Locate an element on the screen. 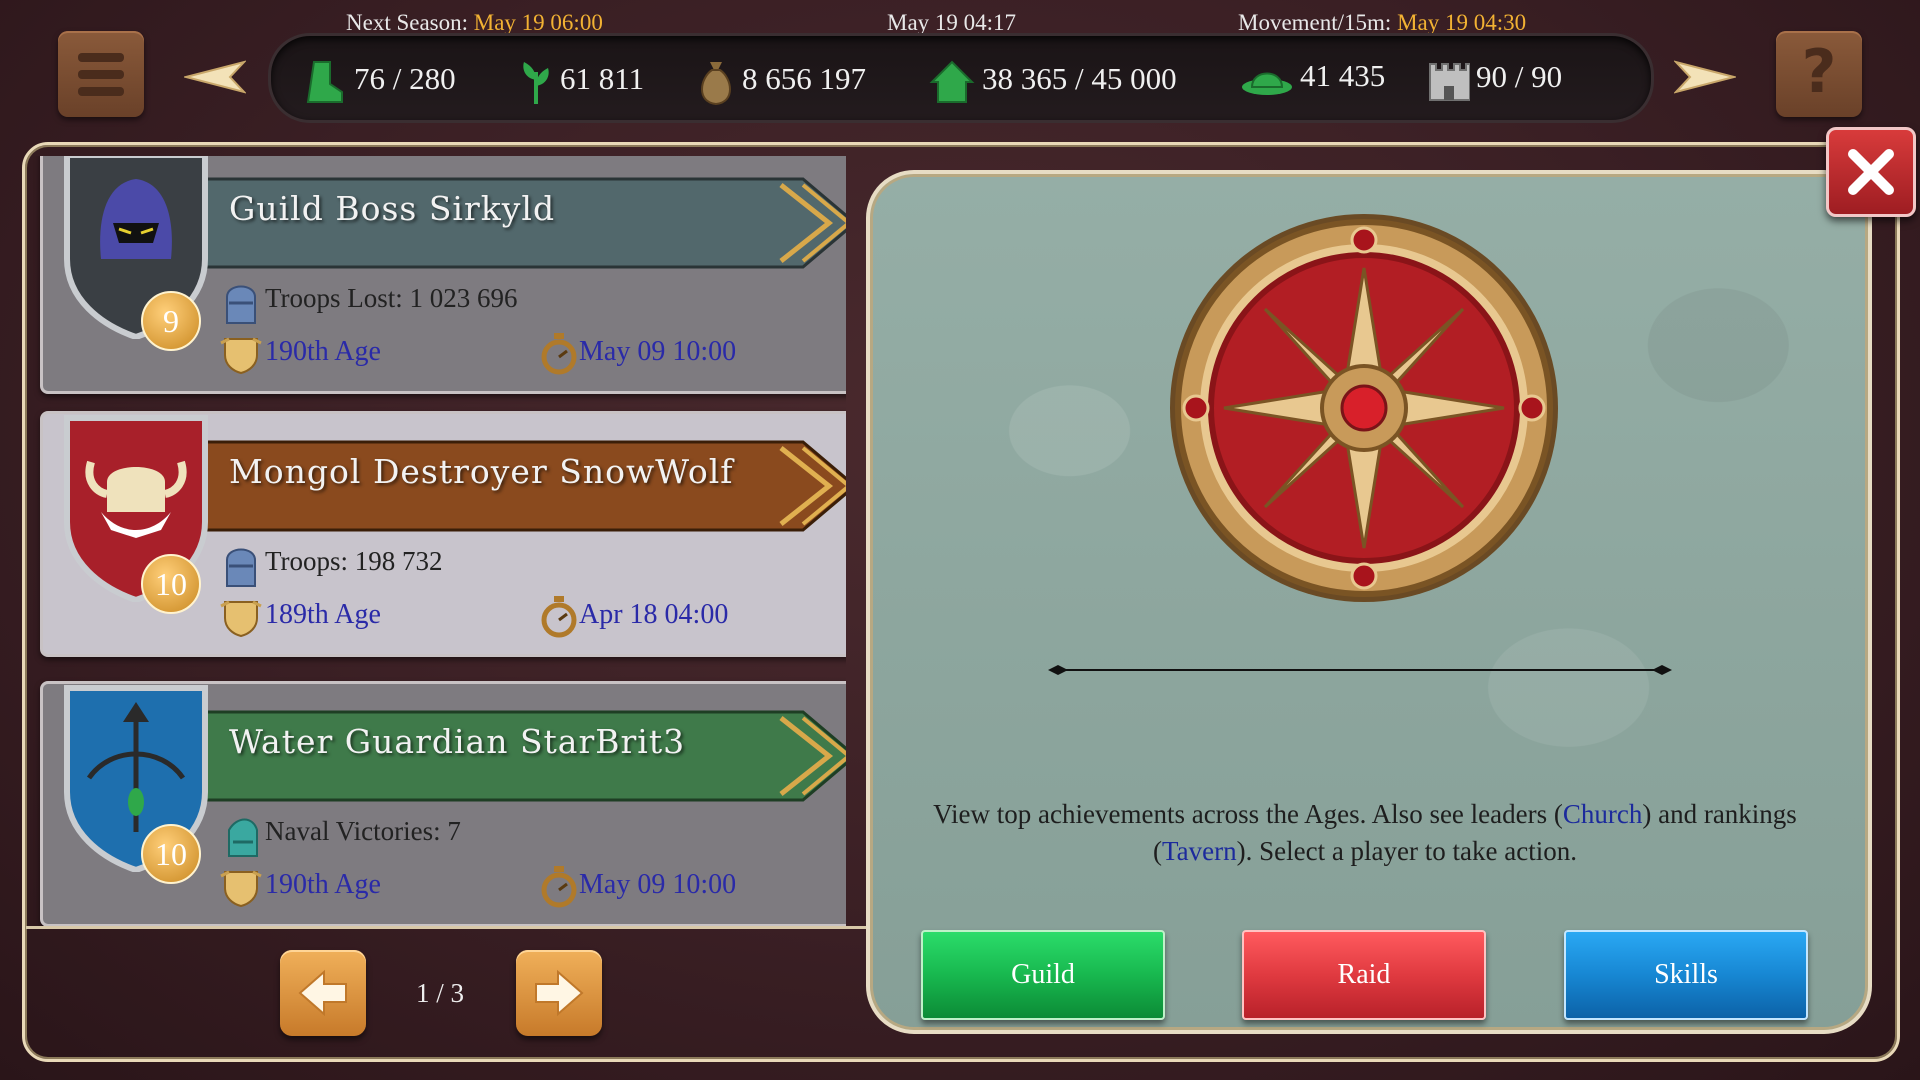  resource-value: 41 435 is located at coordinates (1343, 75).